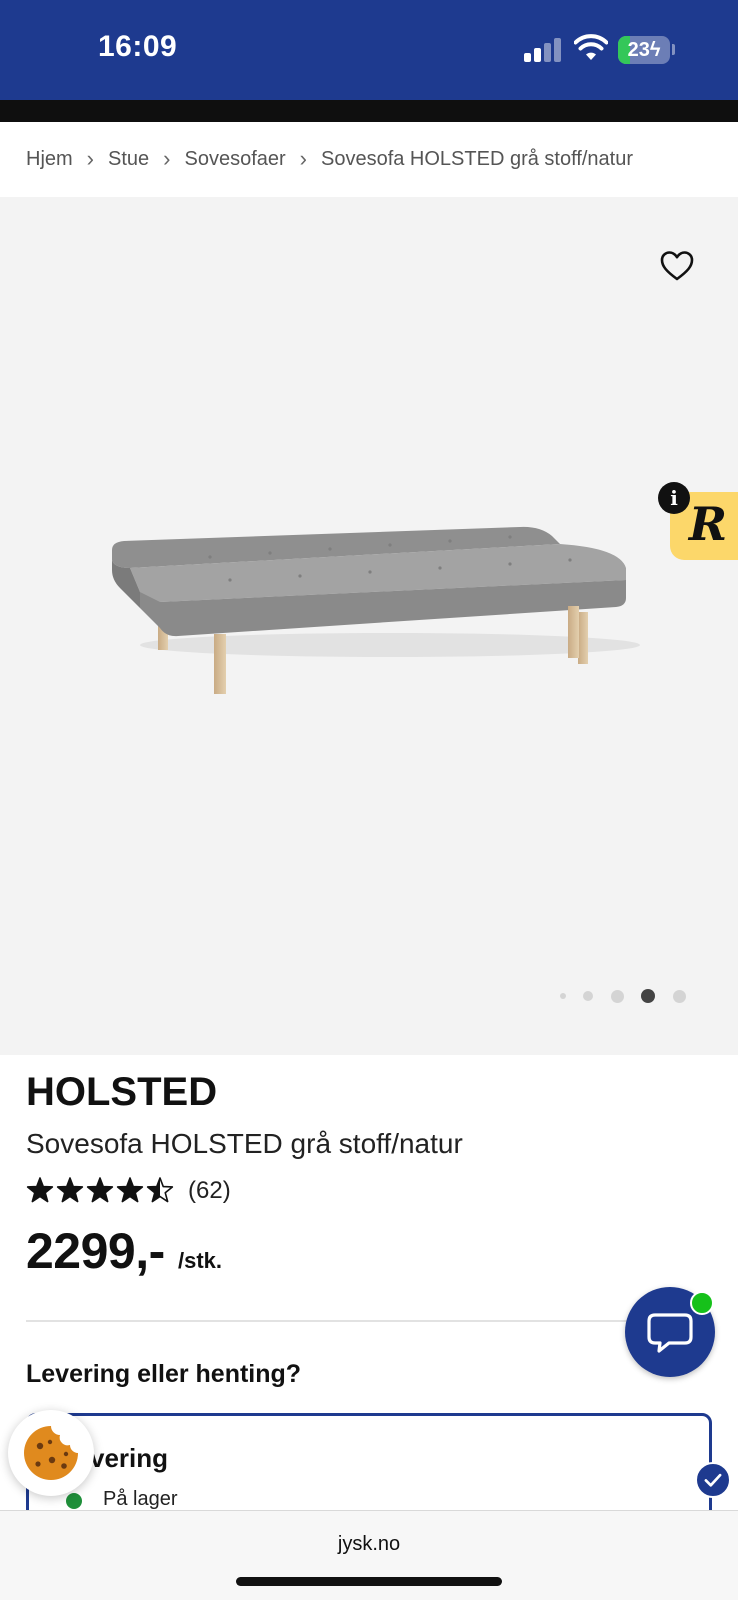 Image resolution: width=738 pixels, height=1600 pixels. What do you see at coordinates (543, 50) in the screenshot?
I see `cellular-signal-icon` at bounding box center [543, 50].